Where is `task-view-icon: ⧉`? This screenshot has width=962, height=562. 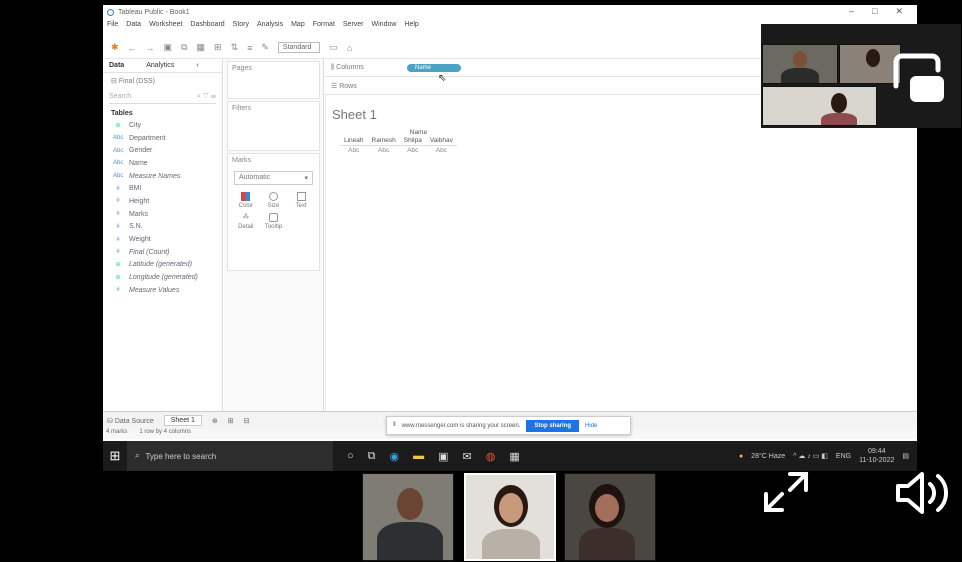
task-view-icon: ⧉ is located at coordinates (372, 456).